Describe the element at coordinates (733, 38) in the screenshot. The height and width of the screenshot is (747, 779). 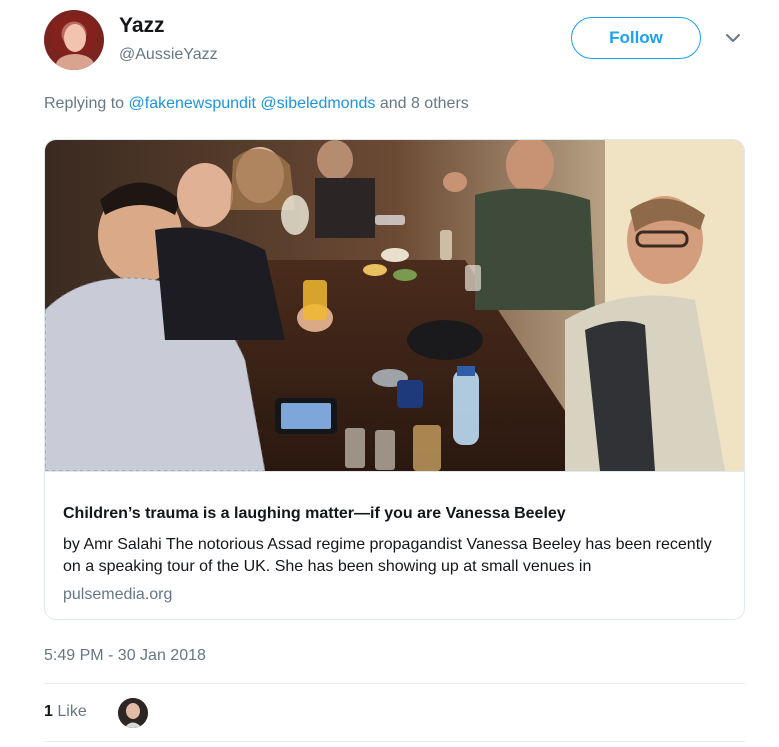
I see `chevron-down-icon` at that location.